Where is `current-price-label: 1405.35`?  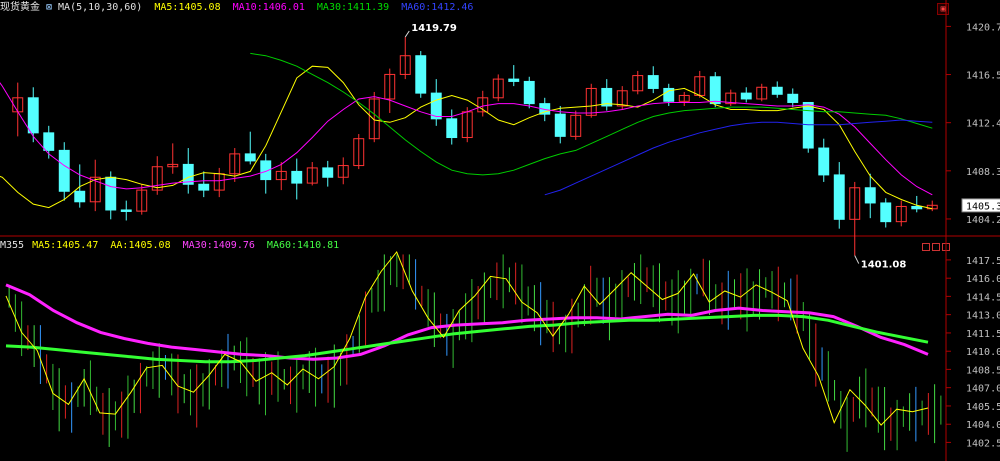
current-price-label: 1405.35 is located at coordinates (983, 206).